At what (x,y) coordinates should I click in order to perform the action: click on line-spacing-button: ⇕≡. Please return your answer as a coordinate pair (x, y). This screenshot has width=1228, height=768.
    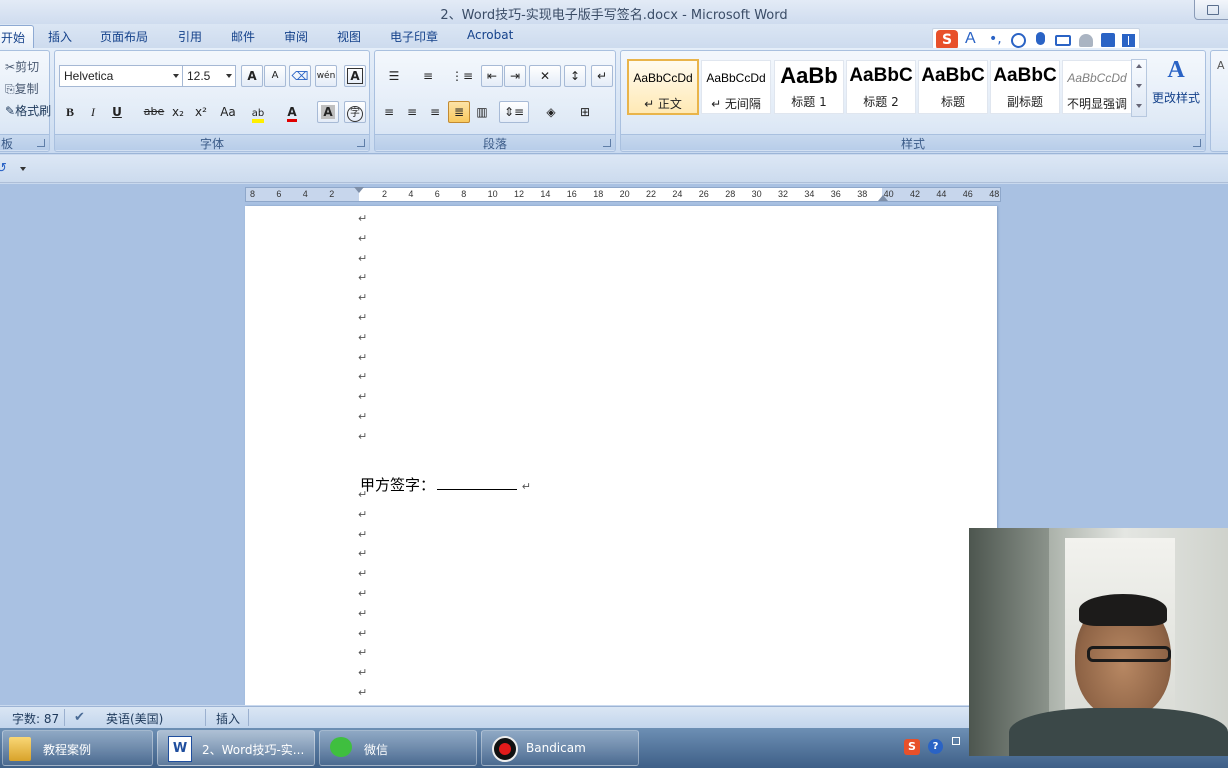
    Looking at the image, I should click on (514, 112).